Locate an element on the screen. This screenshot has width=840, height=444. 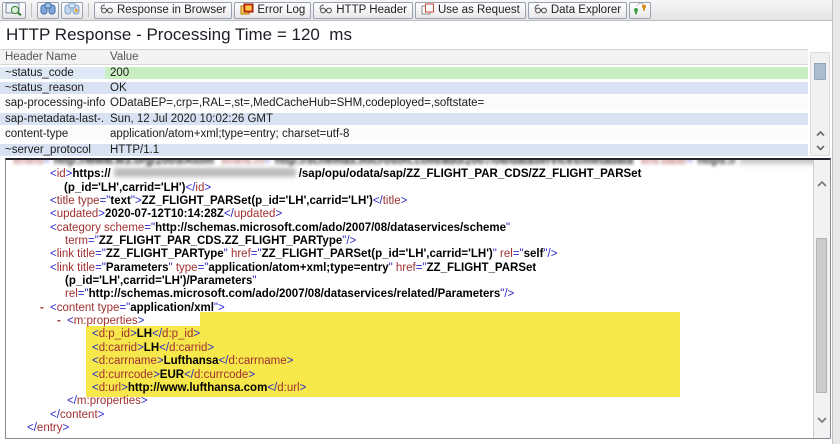
find-button is located at coordinates (48, 10).